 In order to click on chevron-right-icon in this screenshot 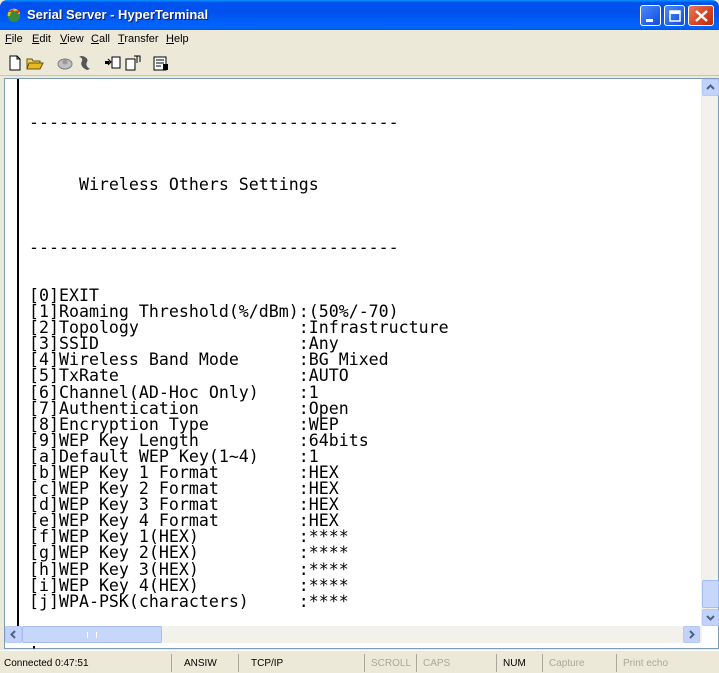, I will do `click(692, 634)`.